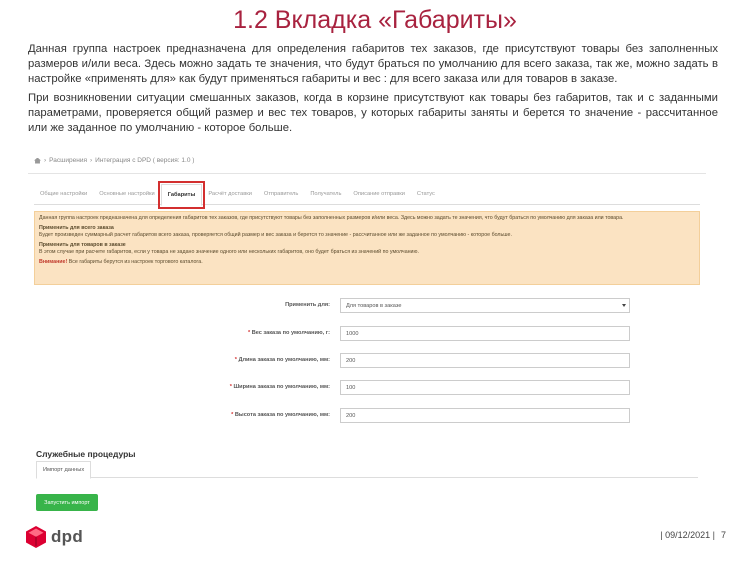  What do you see at coordinates (230, 194) in the screenshot?
I see `tab-delivery-calc: Расчёт доставки` at bounding box center [230, 194].